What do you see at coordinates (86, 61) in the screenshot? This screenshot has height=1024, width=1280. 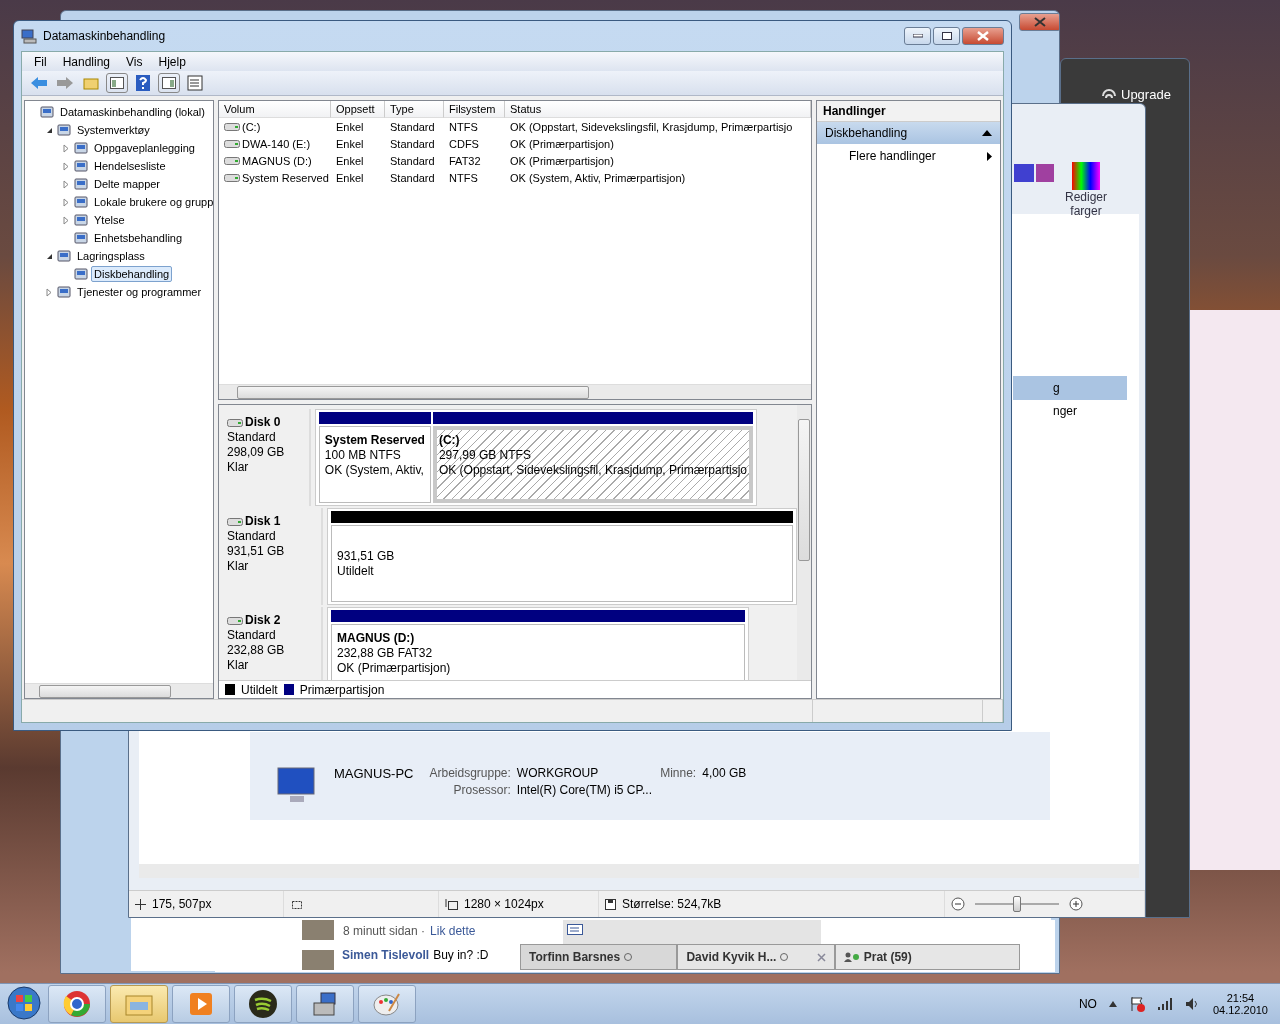 I see `menu-item: Handling` at bounding box center [86, 61].